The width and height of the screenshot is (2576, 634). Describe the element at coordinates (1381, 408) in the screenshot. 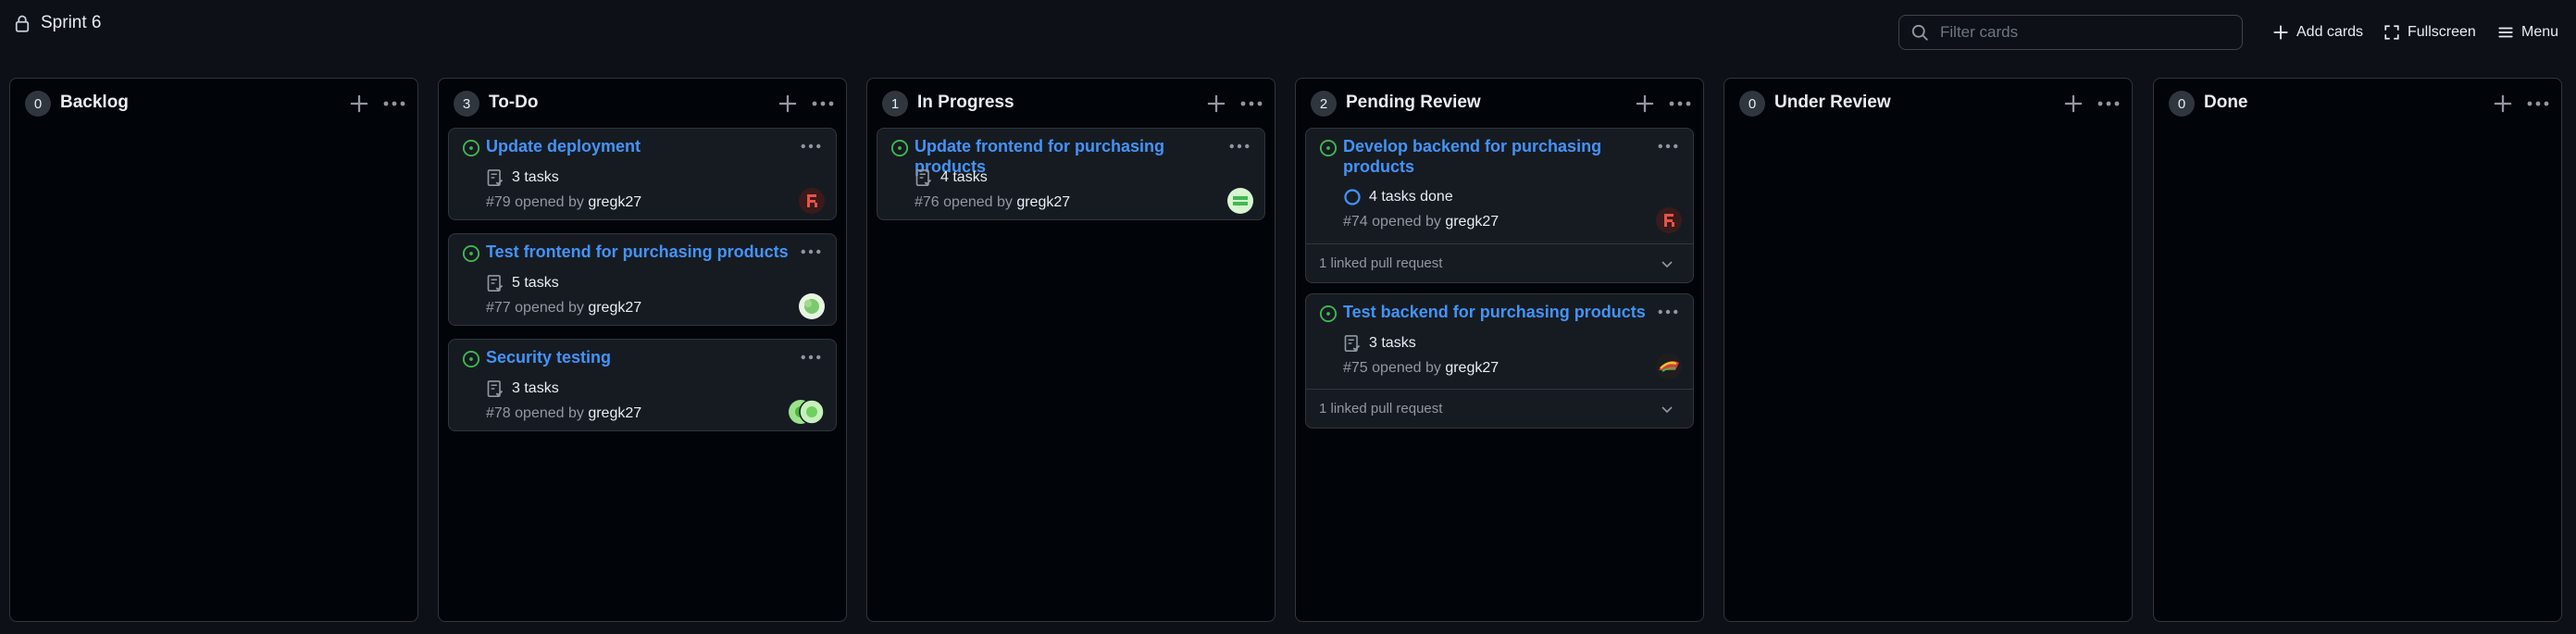

I see `linked-pull-request-label: 1 linked pull request` at that location.